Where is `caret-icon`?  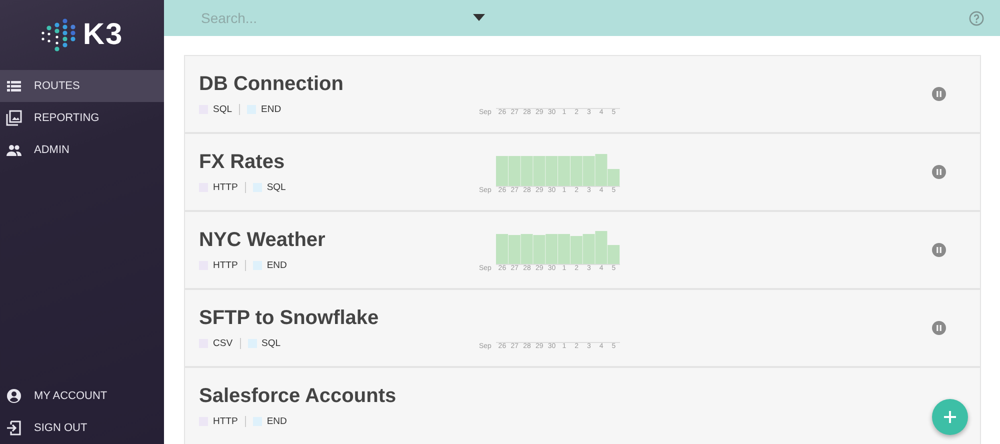 caret-icon is located at coordinates (479, 18).